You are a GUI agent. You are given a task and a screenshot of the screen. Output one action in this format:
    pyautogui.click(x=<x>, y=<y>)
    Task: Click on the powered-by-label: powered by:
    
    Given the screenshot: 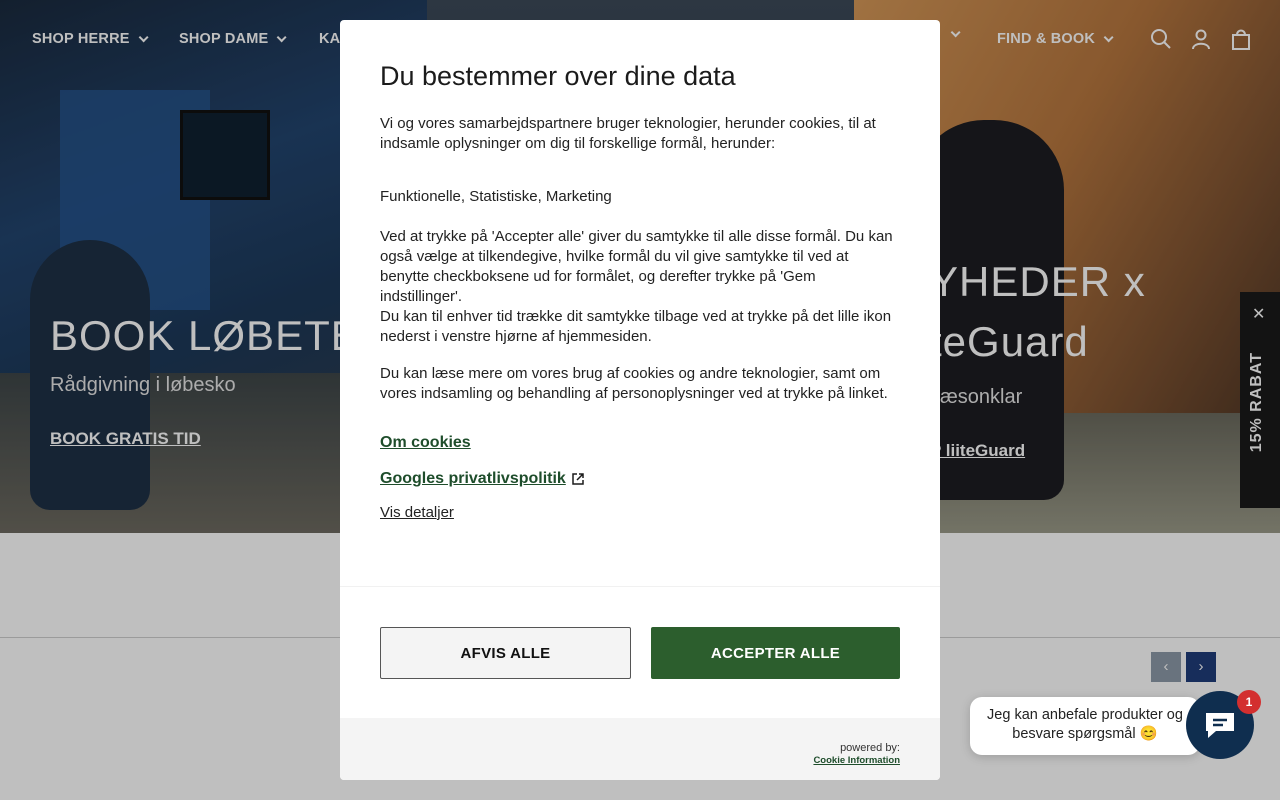 What is the action you would take?
    pyautogui.click(x=870, y=748)
    